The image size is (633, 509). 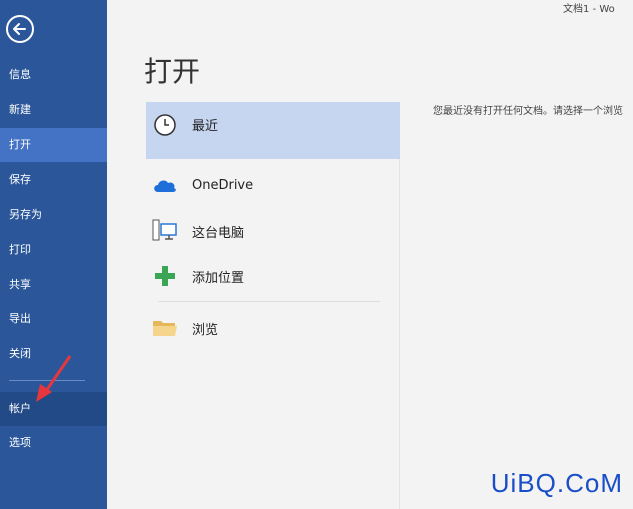 What do you see at coordinates (205, 330) in the screenshot?
I see `location-label: 浏览` at bounding box center [205, 330].